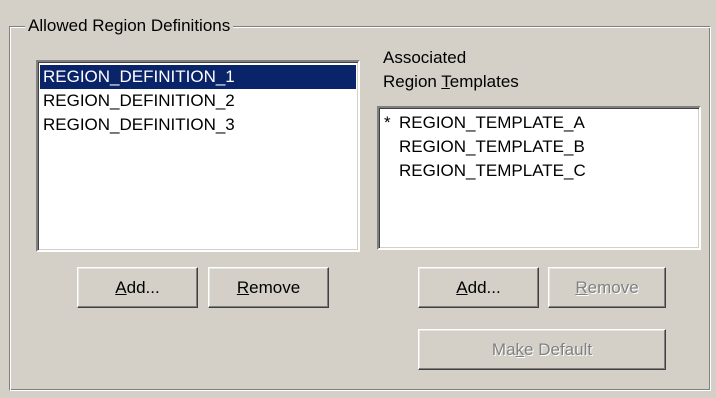  I want to click on list-item: * REGION_TEMPLATE_A, so click(539, 123).